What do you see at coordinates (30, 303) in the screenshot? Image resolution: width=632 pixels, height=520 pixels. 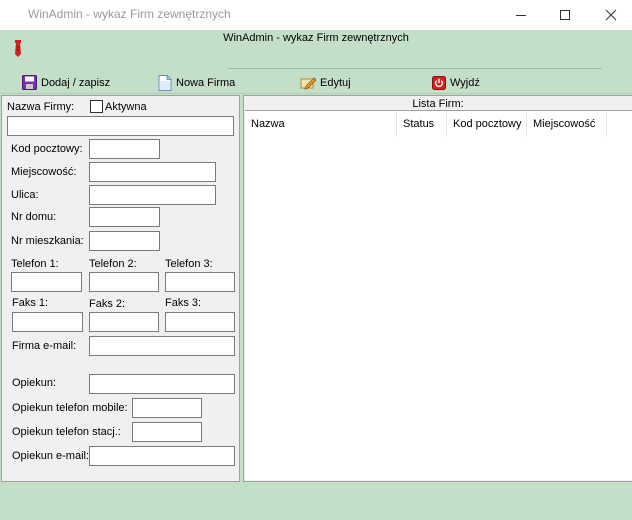 I see `fax1-label: Faks 1:` at bounding box center [30, 303].